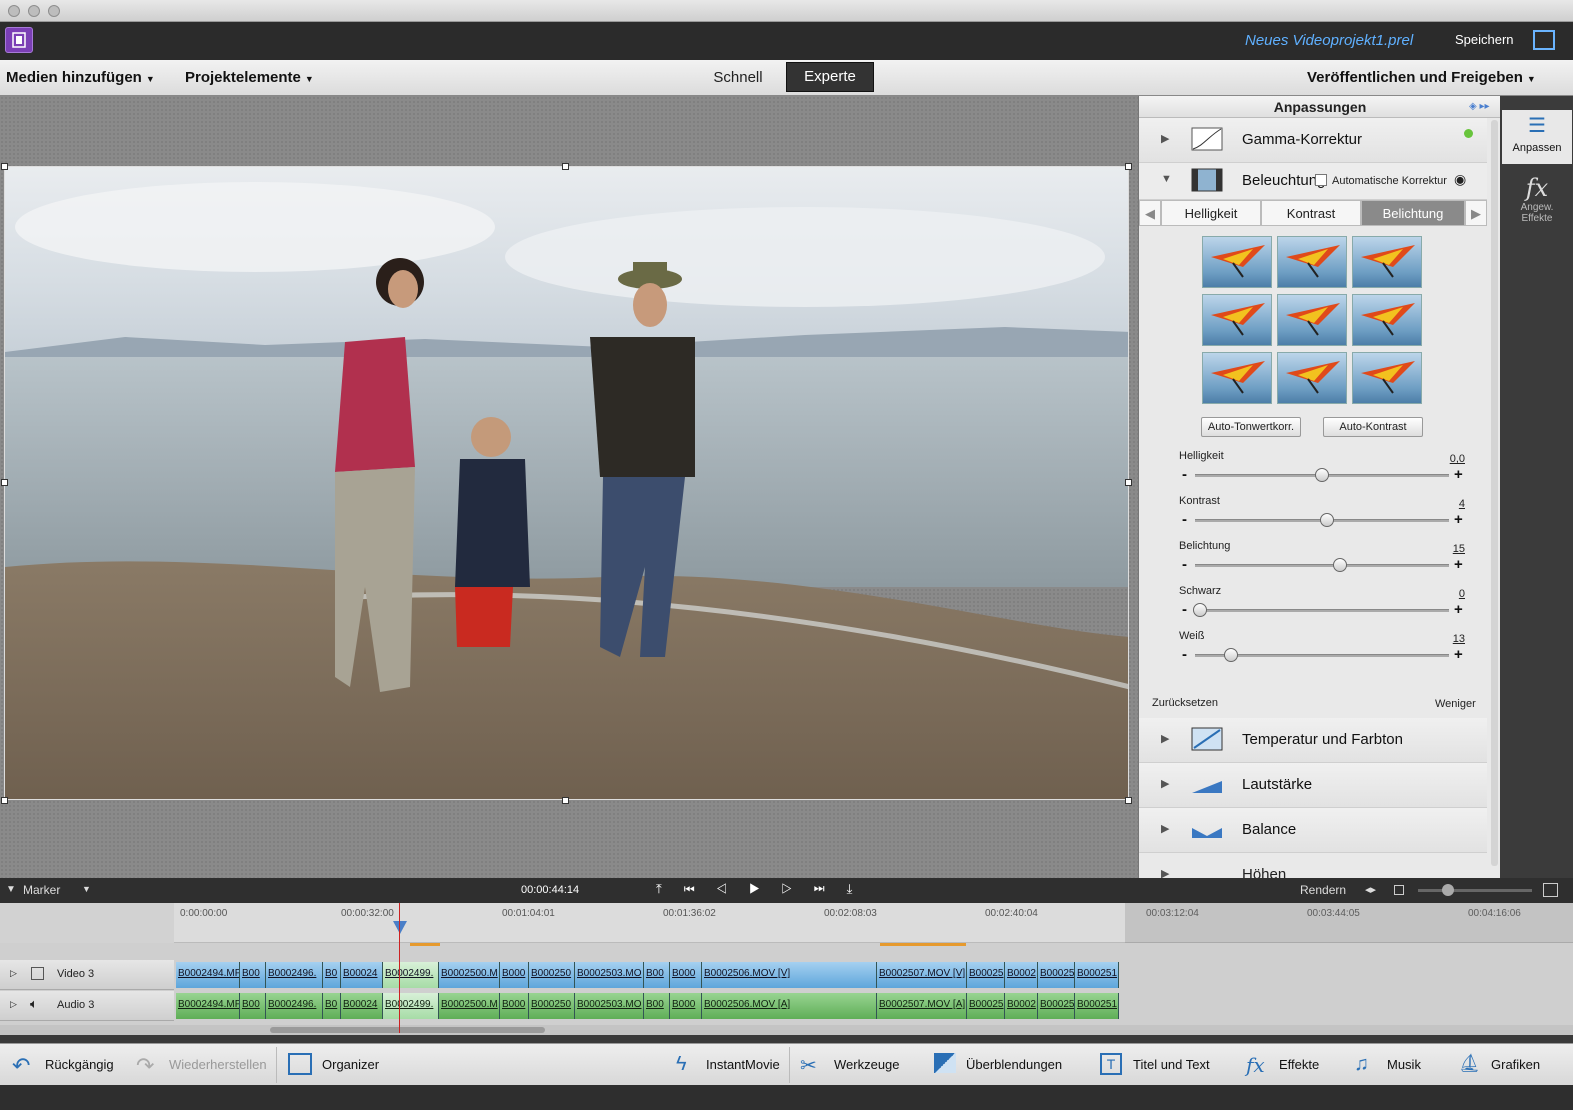 The width and height of the screenshot is (1573, 1110). Describe the element at coordinates (11, 889) in the screenshot. I see `marker-triangle-icon: ▼` at that location.